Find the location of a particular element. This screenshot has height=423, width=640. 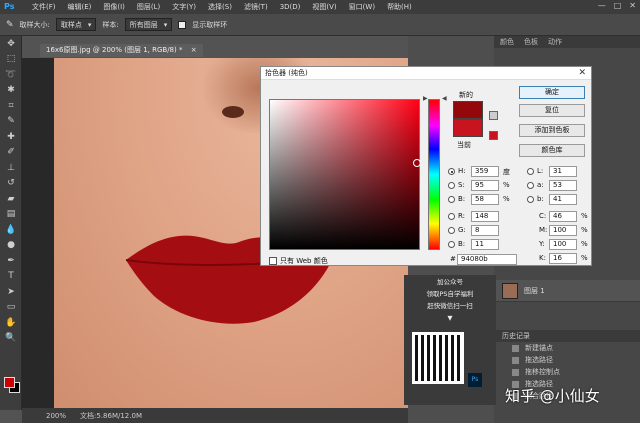

hand-tool-icon: ✋ is located at coordinates (11, 323).